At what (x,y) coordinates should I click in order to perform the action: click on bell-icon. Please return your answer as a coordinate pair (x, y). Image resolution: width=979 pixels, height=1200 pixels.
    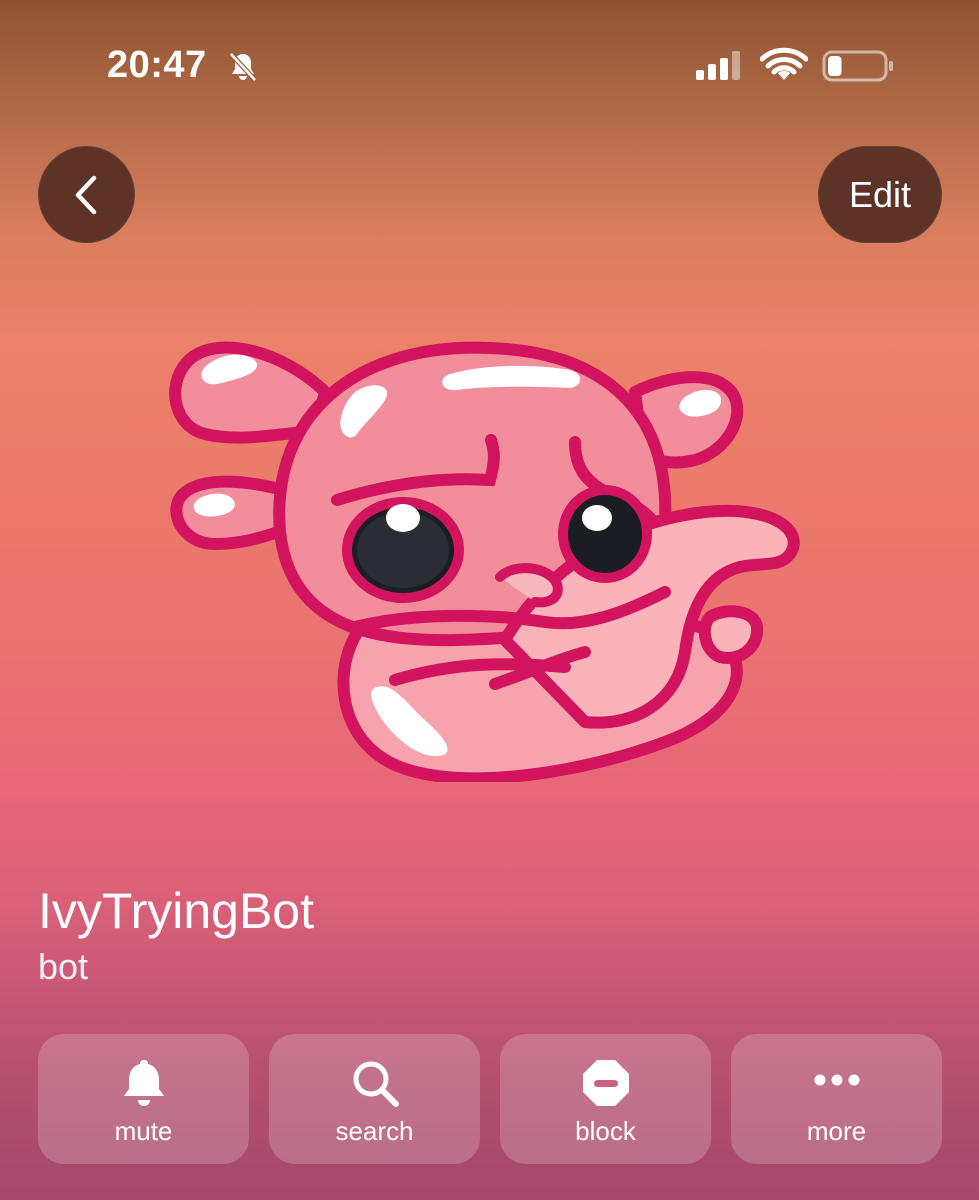
    Looking at the image, I should click on (143, 1083).